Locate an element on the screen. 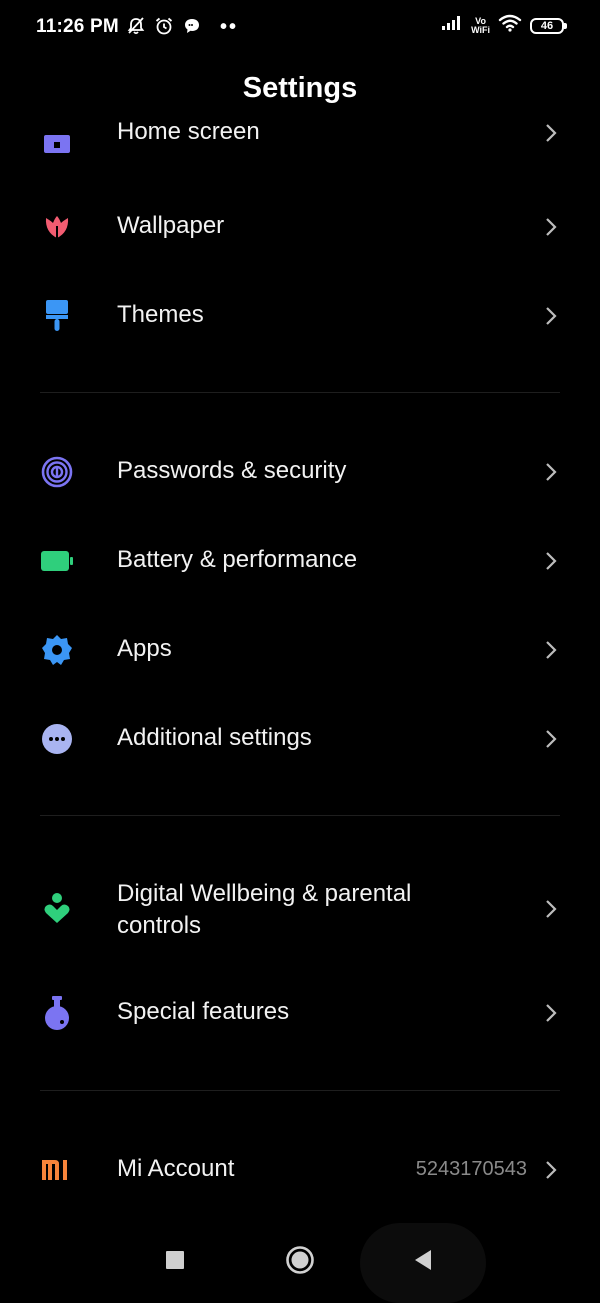 The width and height of the screenshot is (600, 1303). settings-item-additional-settings: Additional settings is located at coordinates (300, 739).